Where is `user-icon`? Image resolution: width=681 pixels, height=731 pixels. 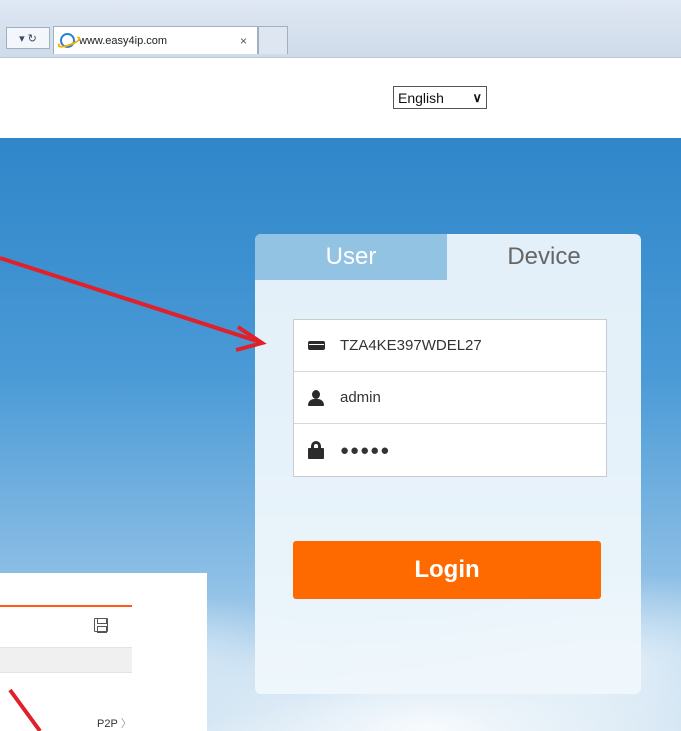 user-icon is located at coordinates (319, 397).